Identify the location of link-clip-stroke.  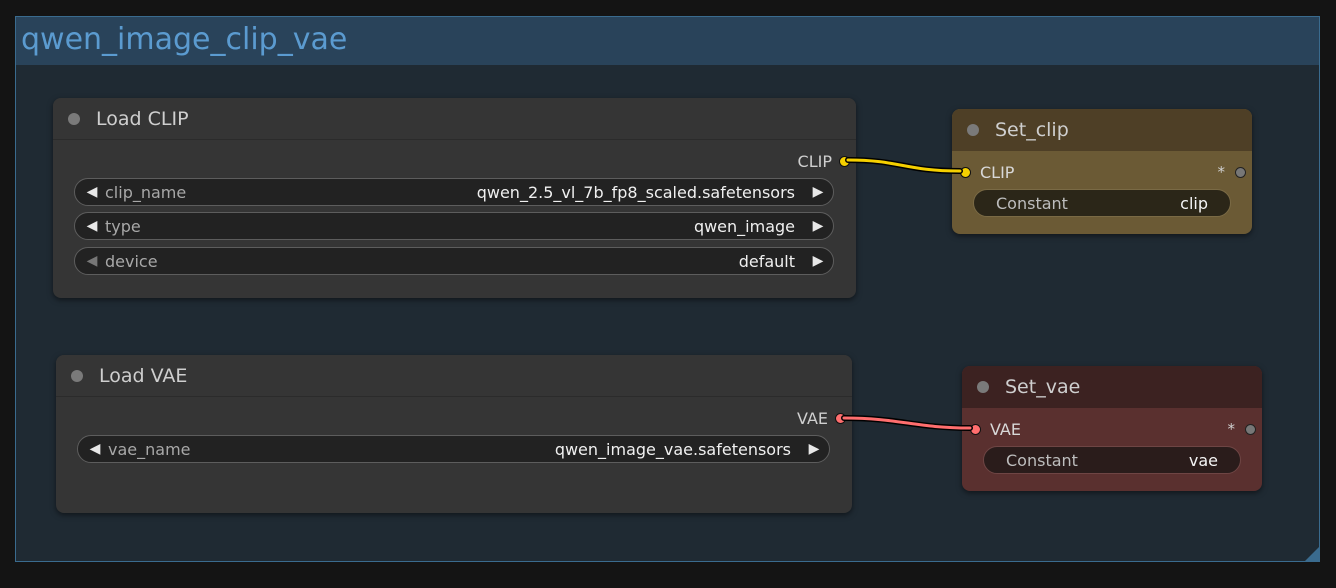
(904, 165).